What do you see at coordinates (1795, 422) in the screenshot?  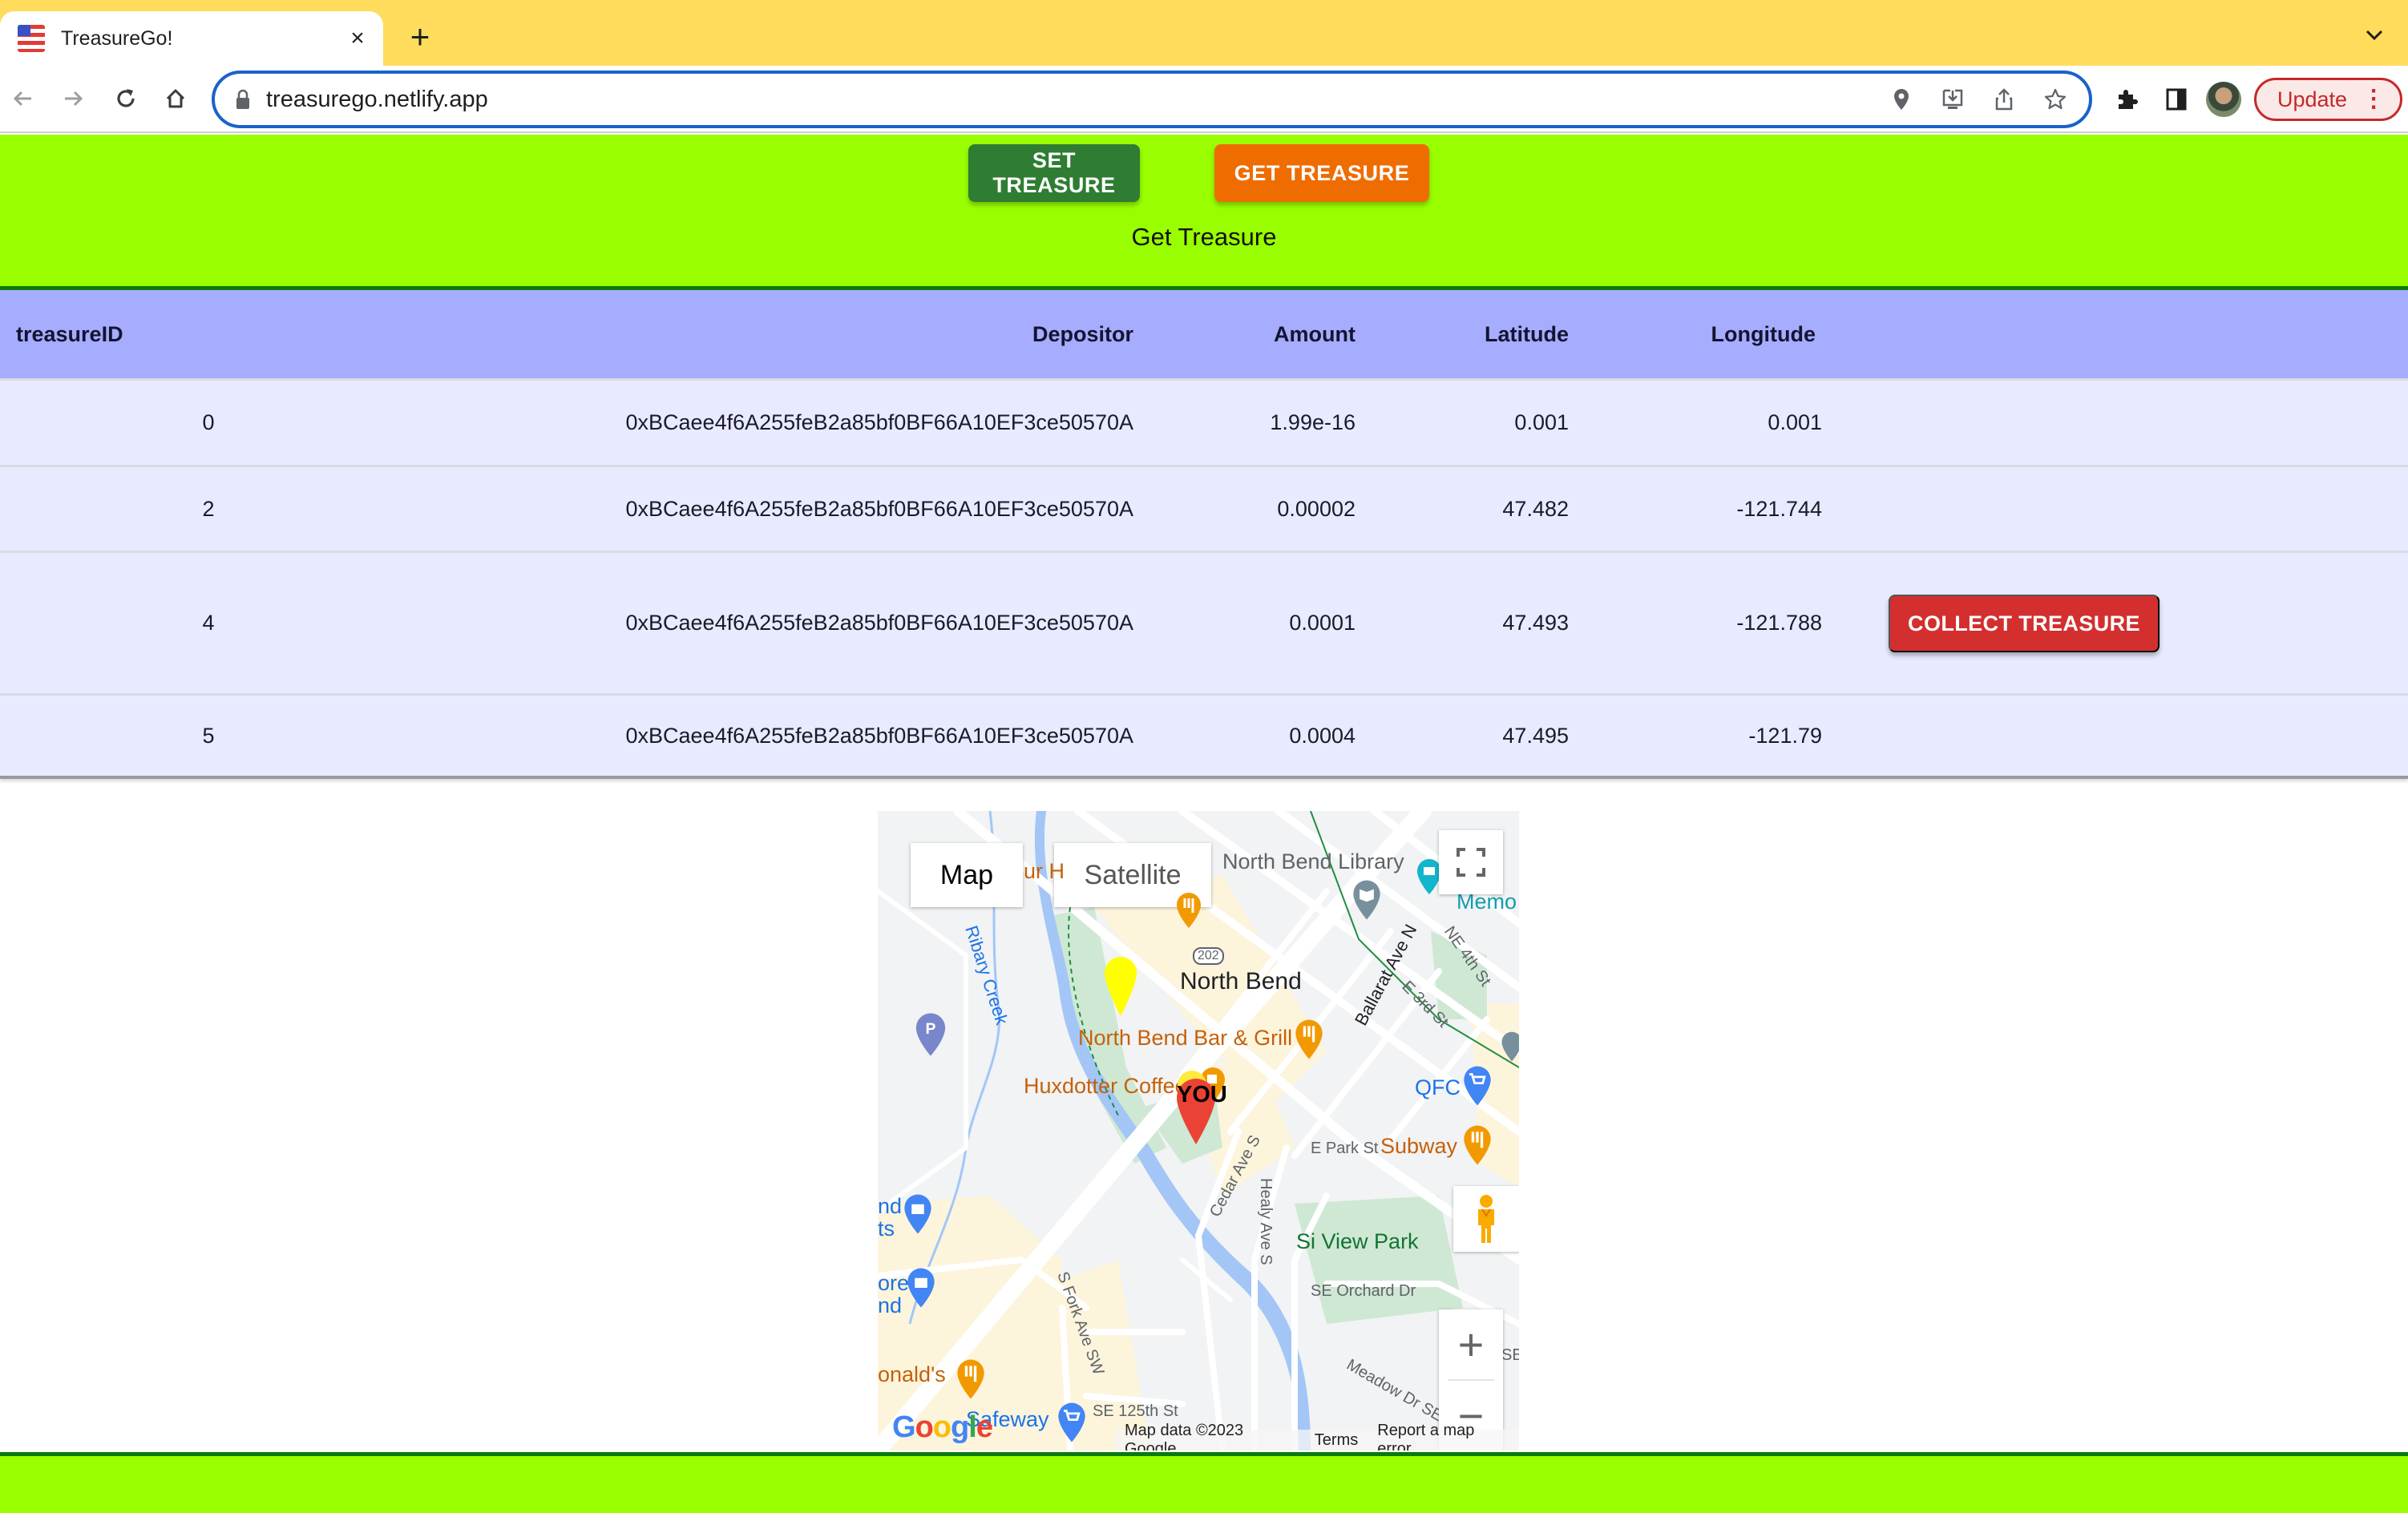 I see `cell-longitude: 0.001` at bounding box center [1795, 422].